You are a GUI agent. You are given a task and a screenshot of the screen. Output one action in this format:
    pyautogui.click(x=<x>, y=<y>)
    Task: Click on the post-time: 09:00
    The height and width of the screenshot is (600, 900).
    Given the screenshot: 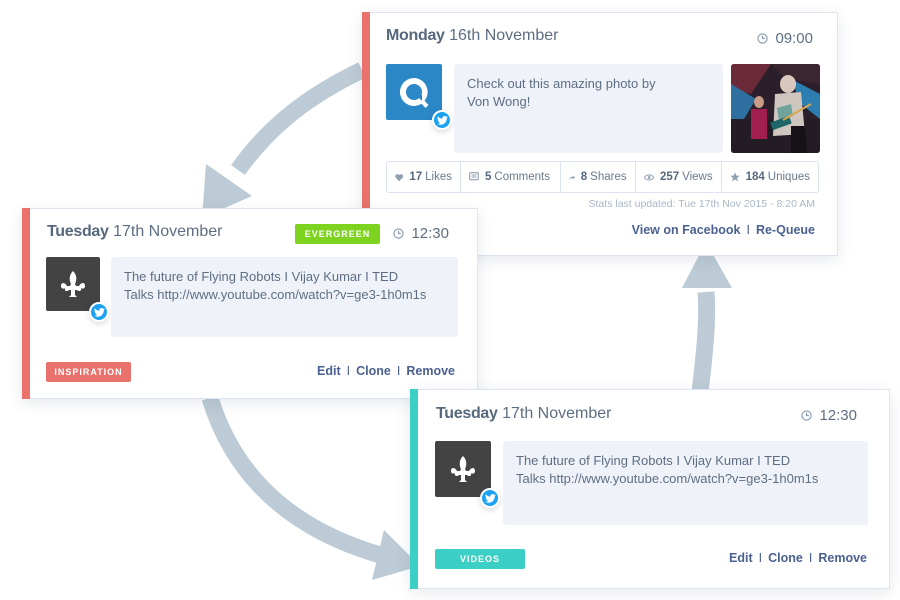 What is the action you would take?
    pyautogui.click(x=785, y=38)
    